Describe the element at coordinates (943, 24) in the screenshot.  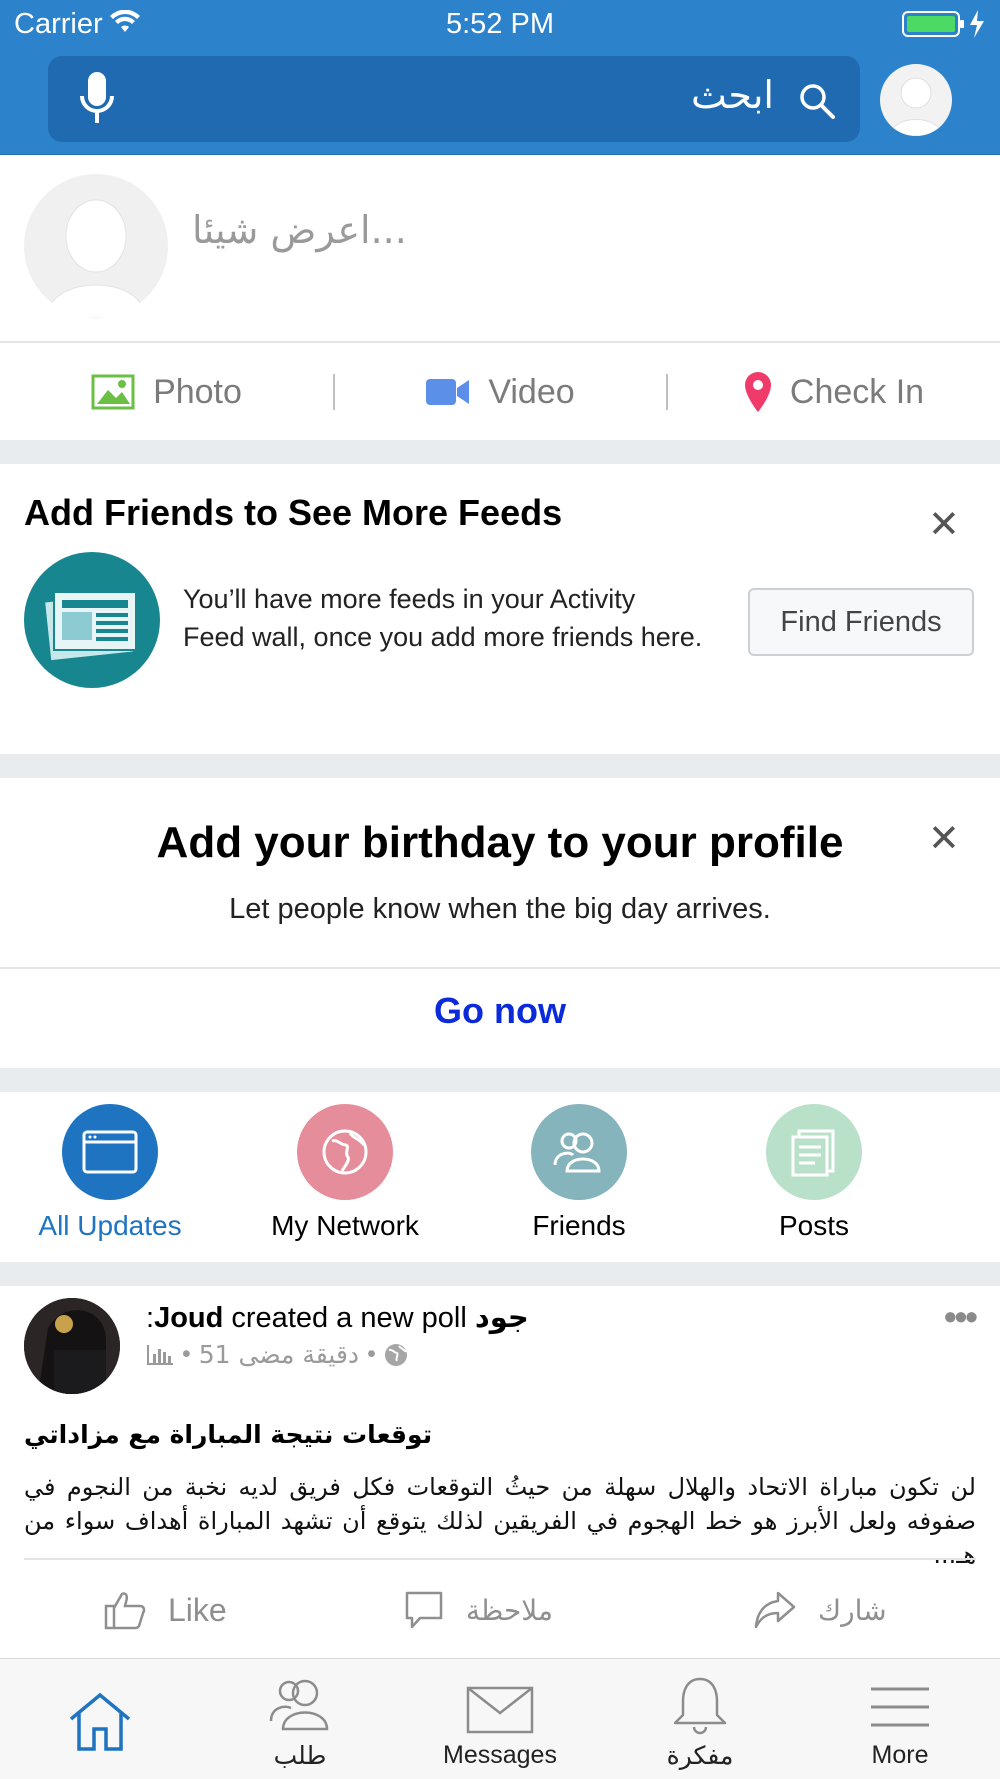
I see `battery-icon` at that location.